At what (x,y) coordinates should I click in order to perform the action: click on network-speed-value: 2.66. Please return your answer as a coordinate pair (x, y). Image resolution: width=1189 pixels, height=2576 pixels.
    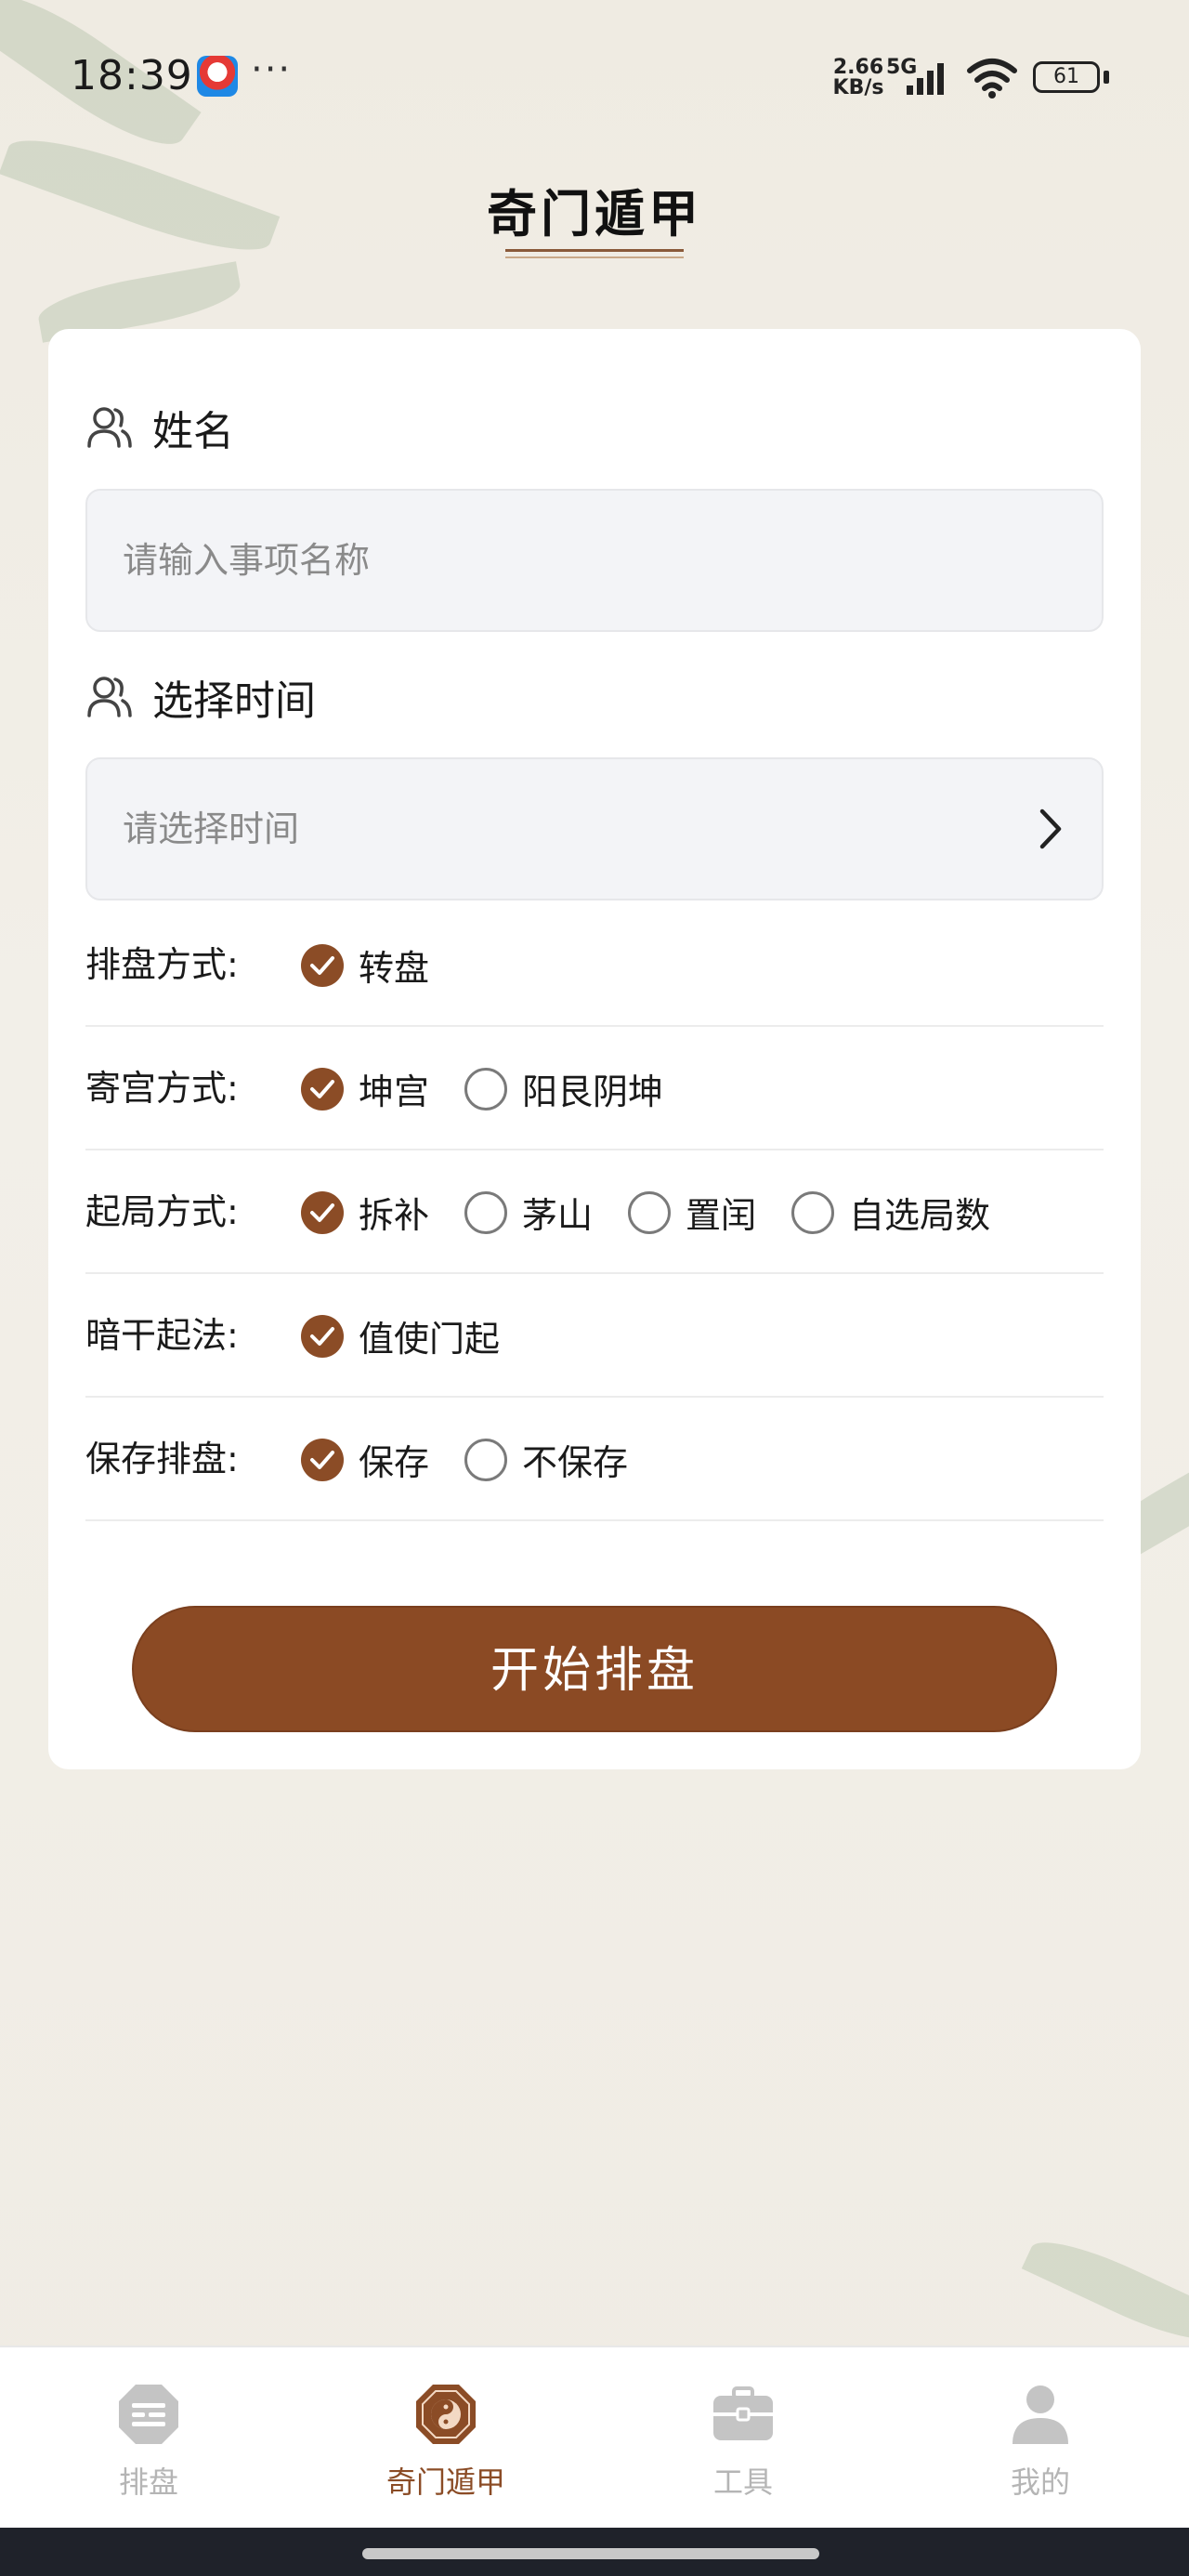
    Looking at the image, I should click on (858, 67).